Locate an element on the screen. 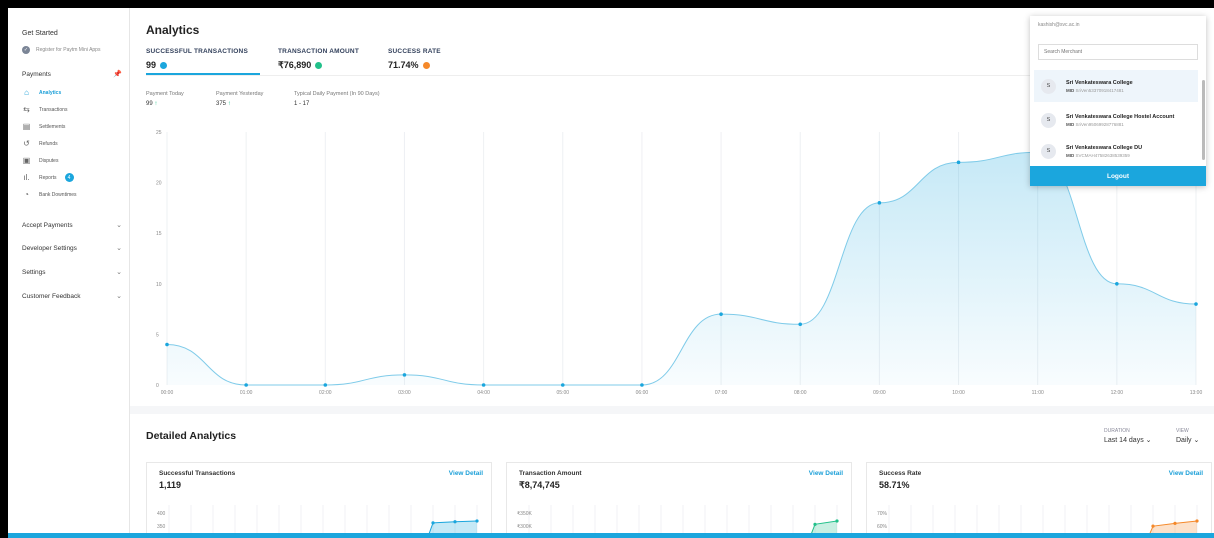 This screenshot has height=538, width=1214. x-tick-label: 04:00 is located at coordinates (483, 393).